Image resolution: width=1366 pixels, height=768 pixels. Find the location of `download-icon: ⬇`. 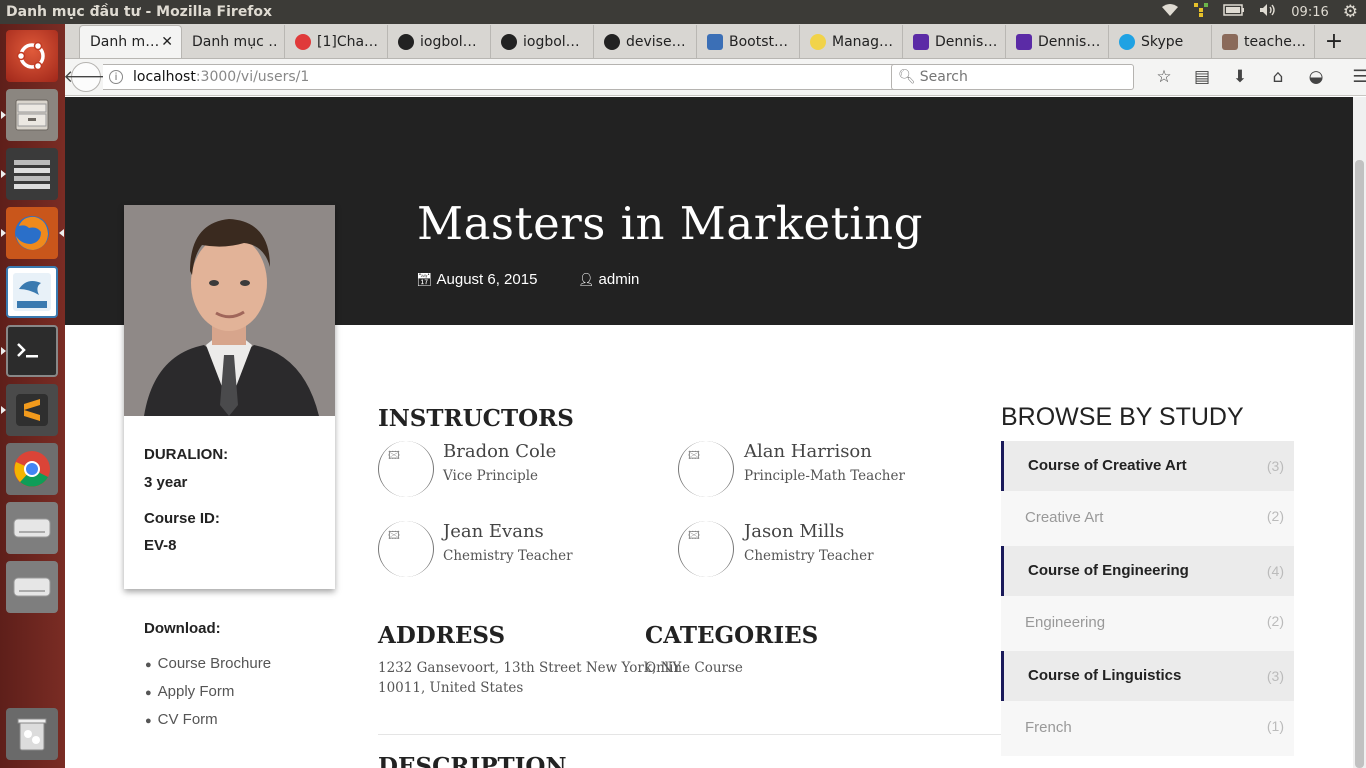

download-icon: ⬇ is located at coordinates (1240, 77).